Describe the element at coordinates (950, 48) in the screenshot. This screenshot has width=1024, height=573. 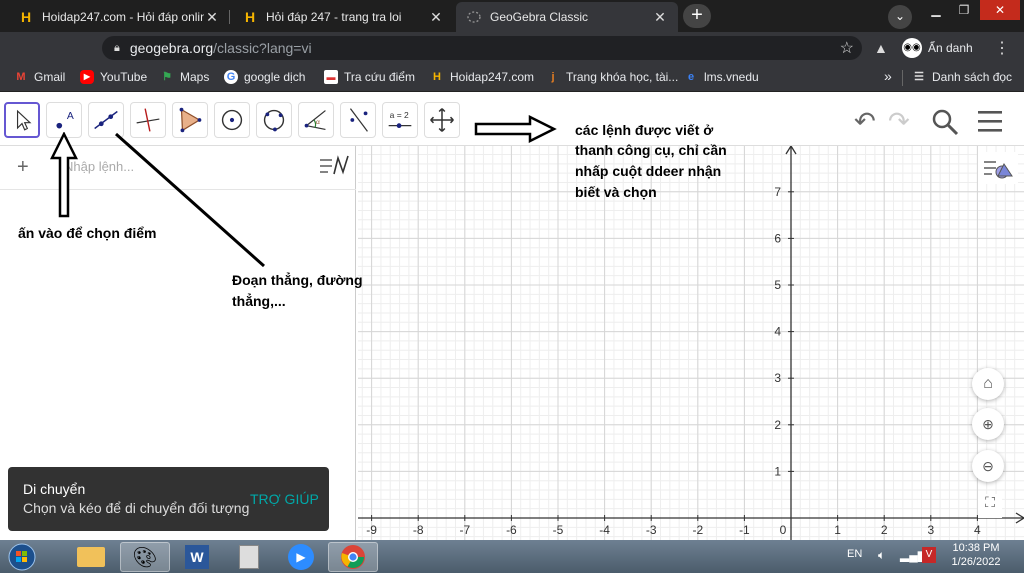
I see `profile-label: Ẩn danh` at that location.